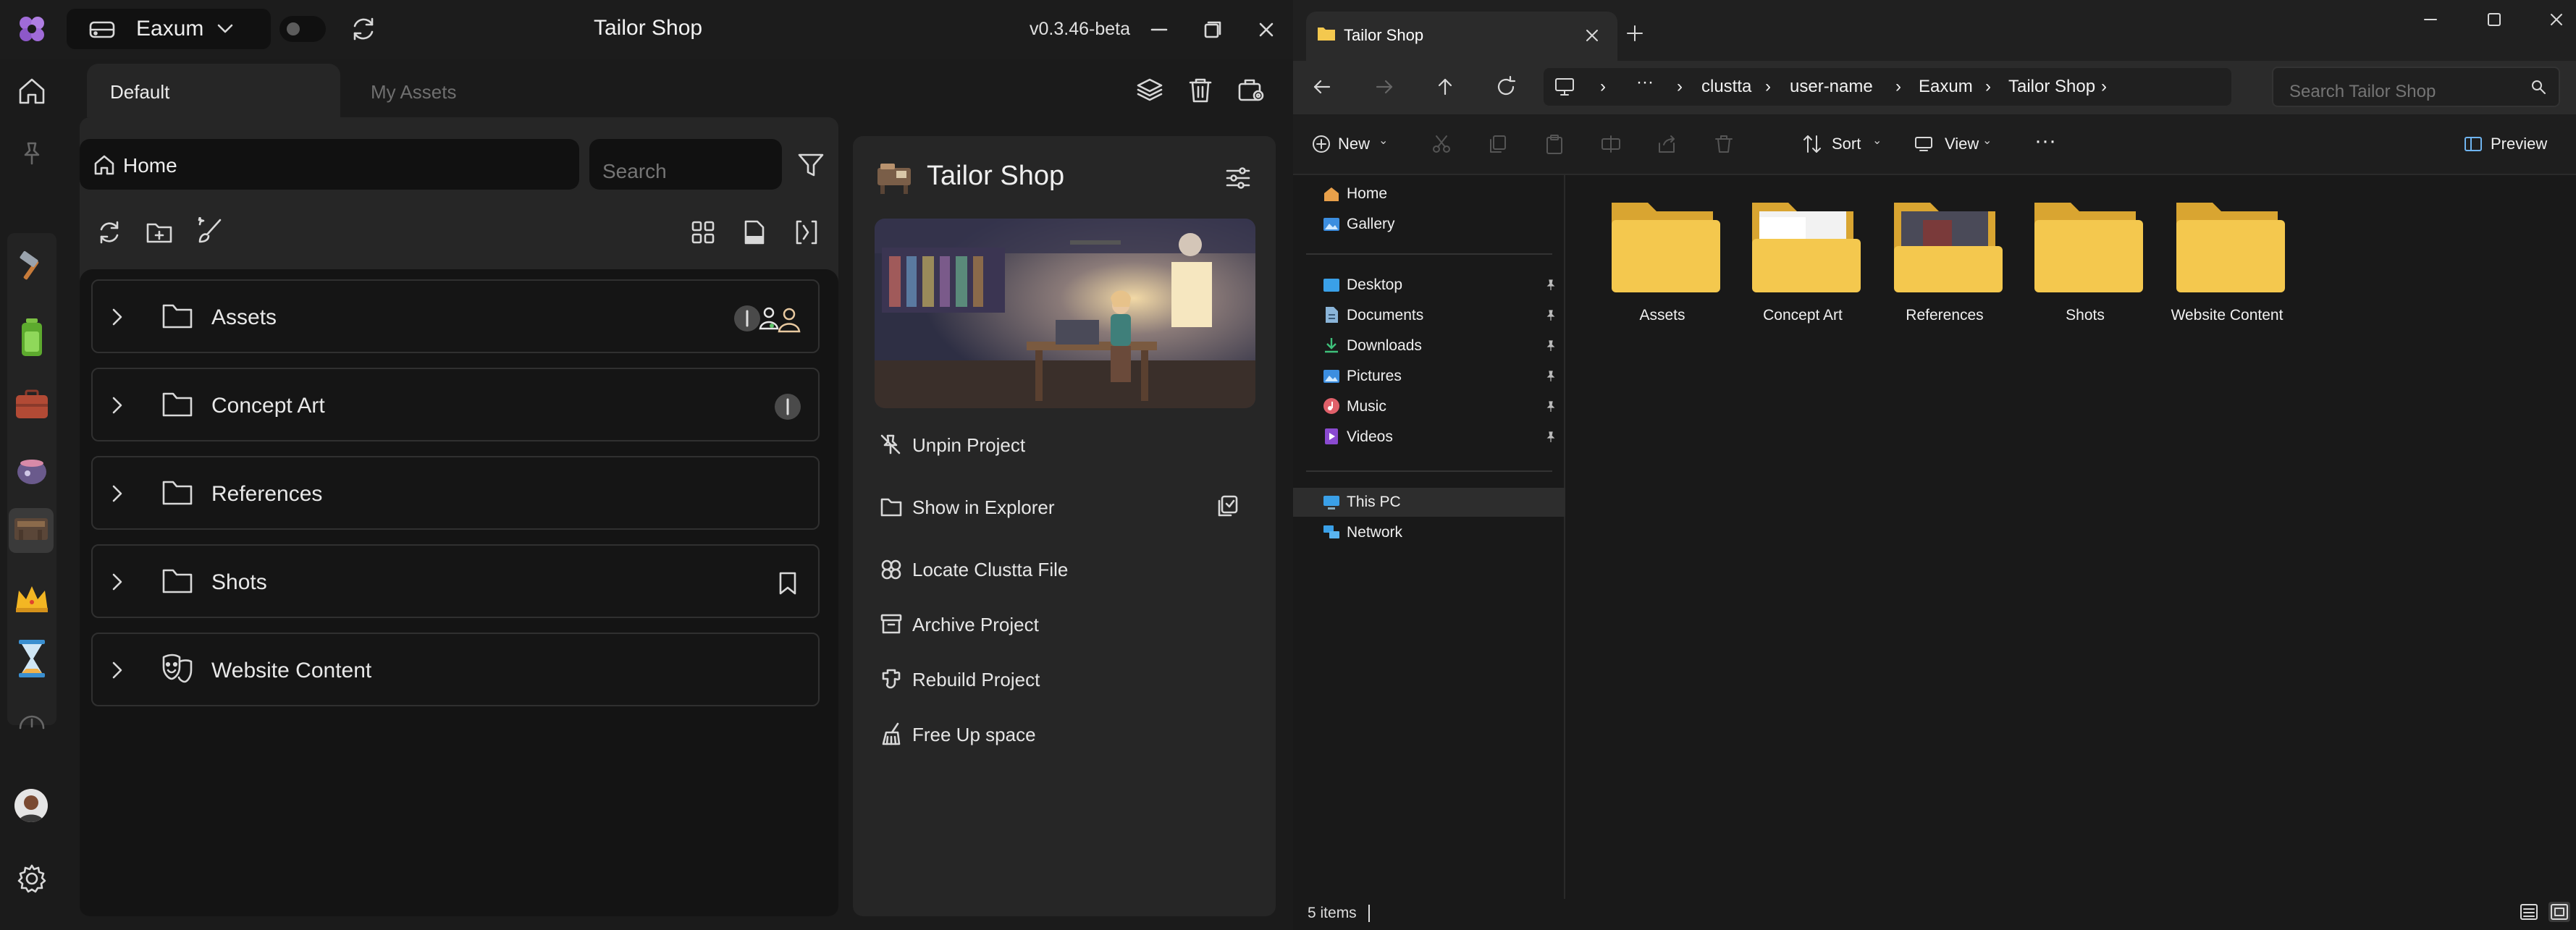 The height and width of the screenshot is (930, 2576). What do you see at coordinates (31, 805) in the screenshot?
I see `user-avatar` at bounding box center [31, 805].